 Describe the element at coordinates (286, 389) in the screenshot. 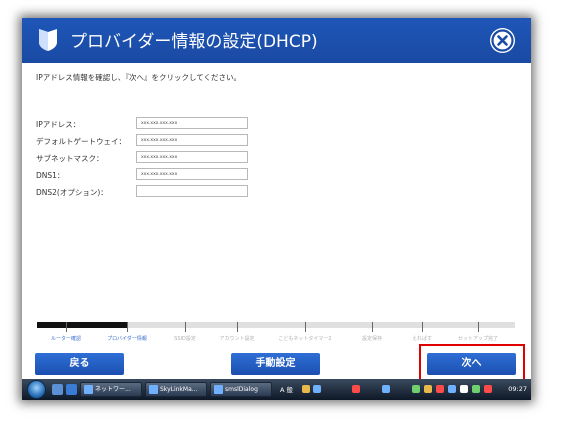

I see `ime-indicator: A 般` at that location.